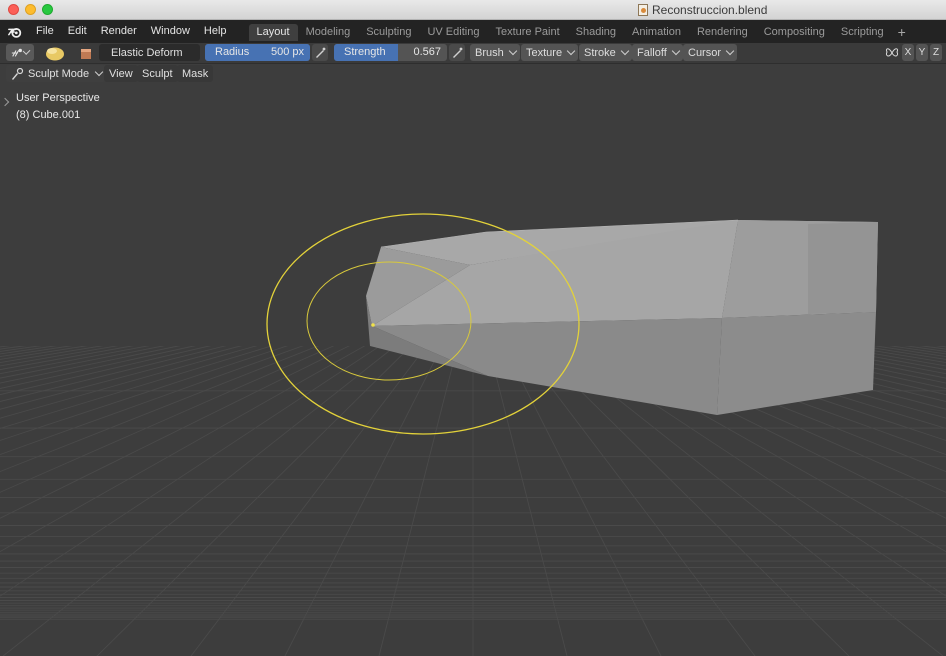  What do you see at coordinates (59, 73) in the screenshot?
I see `mode-label: Sculpt Mode` at bounding box center [59, 73].